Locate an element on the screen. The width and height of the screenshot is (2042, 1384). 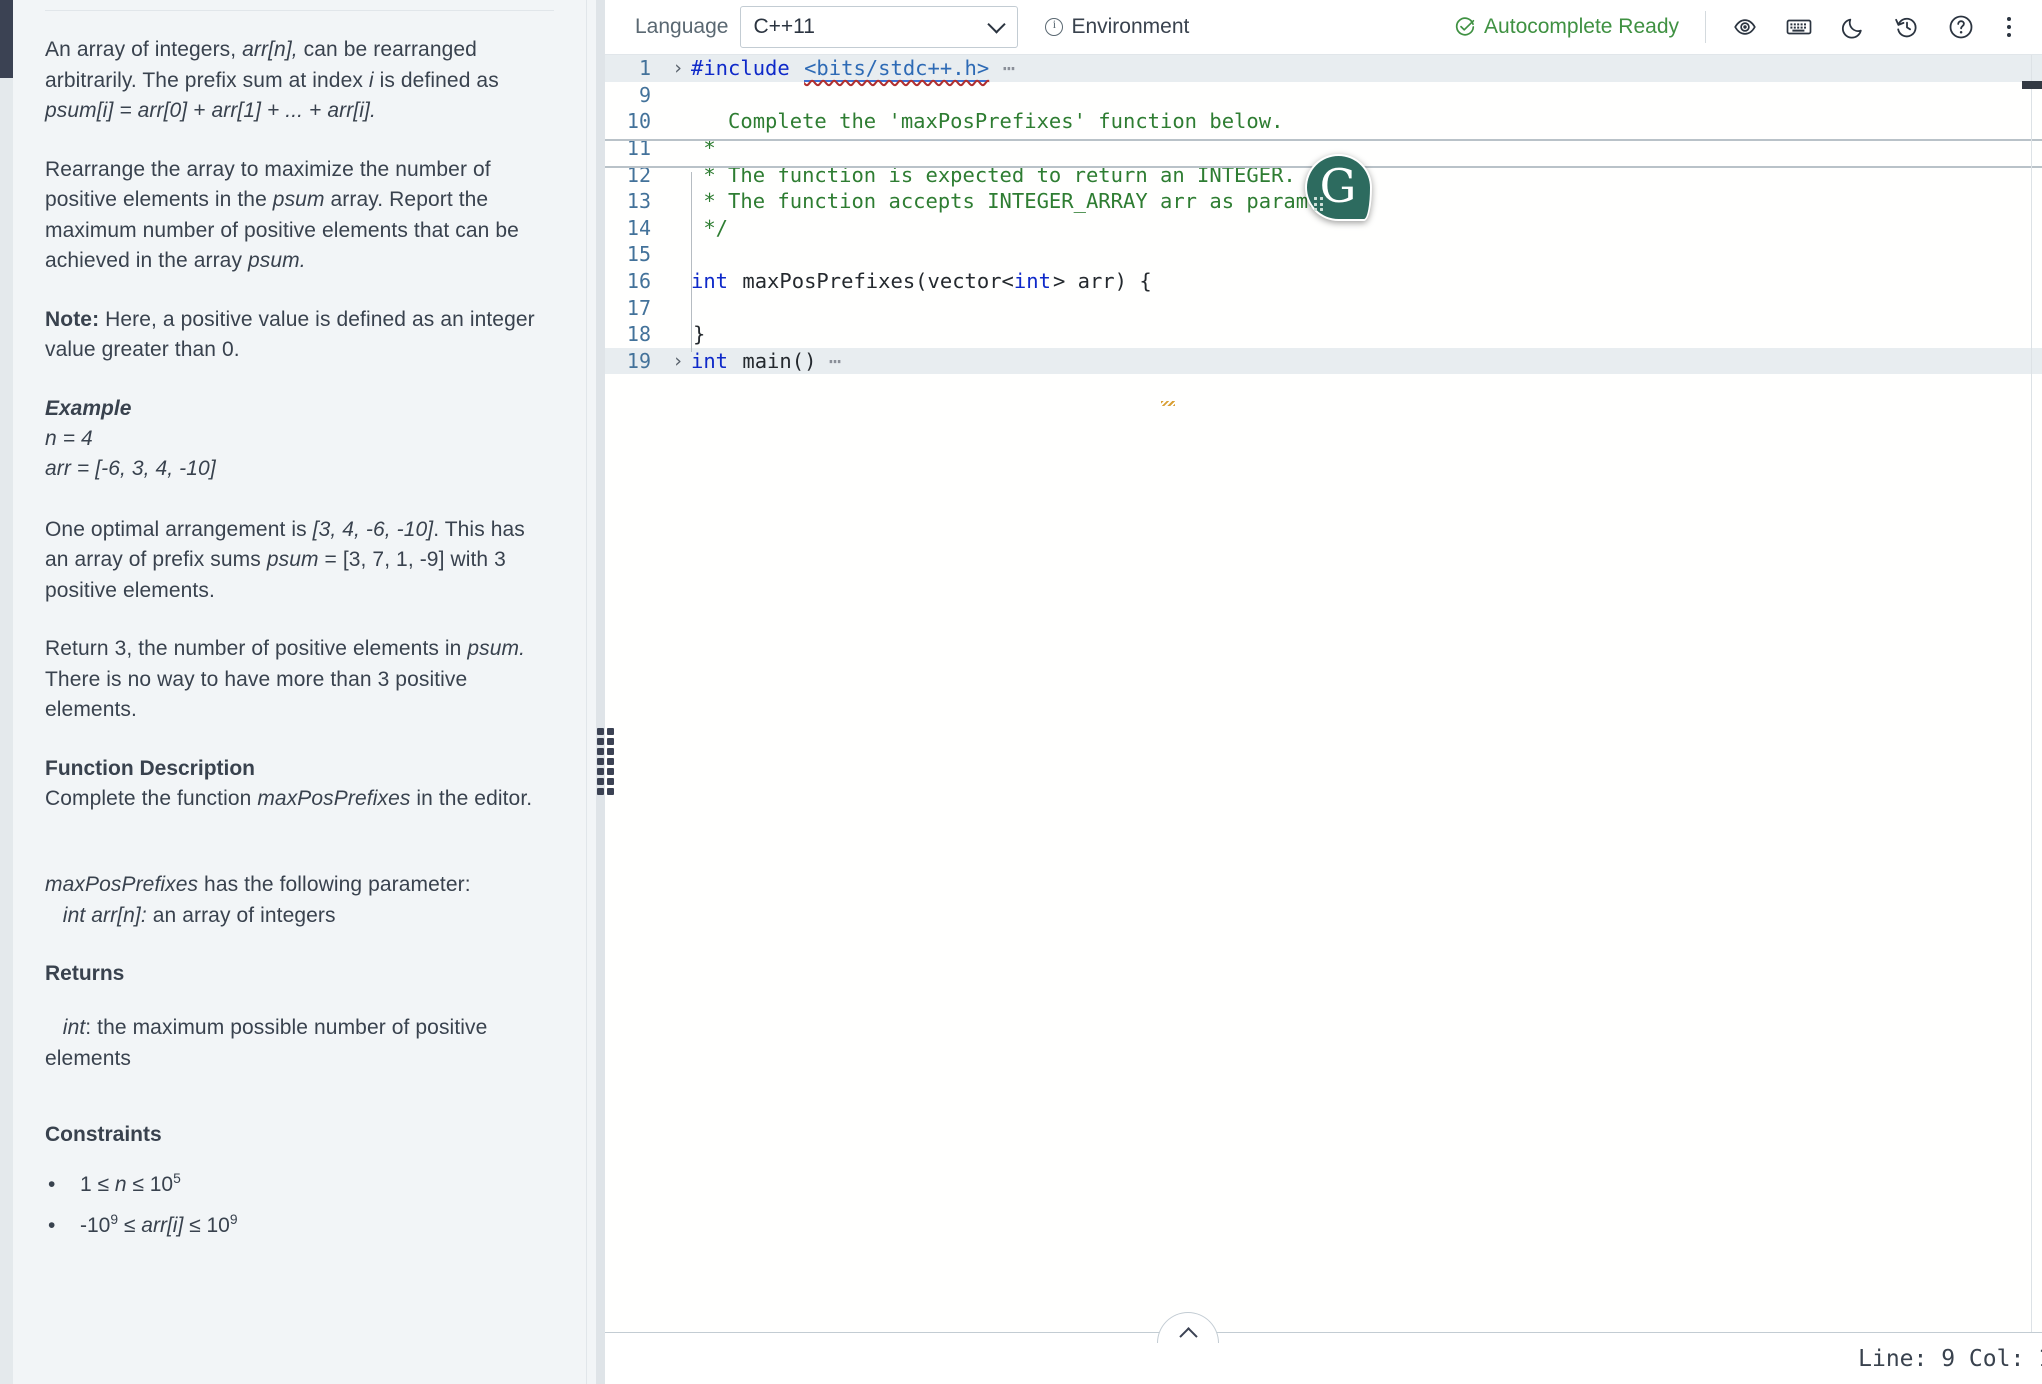
code-line: 17 is located at coordinates (1323, 307).